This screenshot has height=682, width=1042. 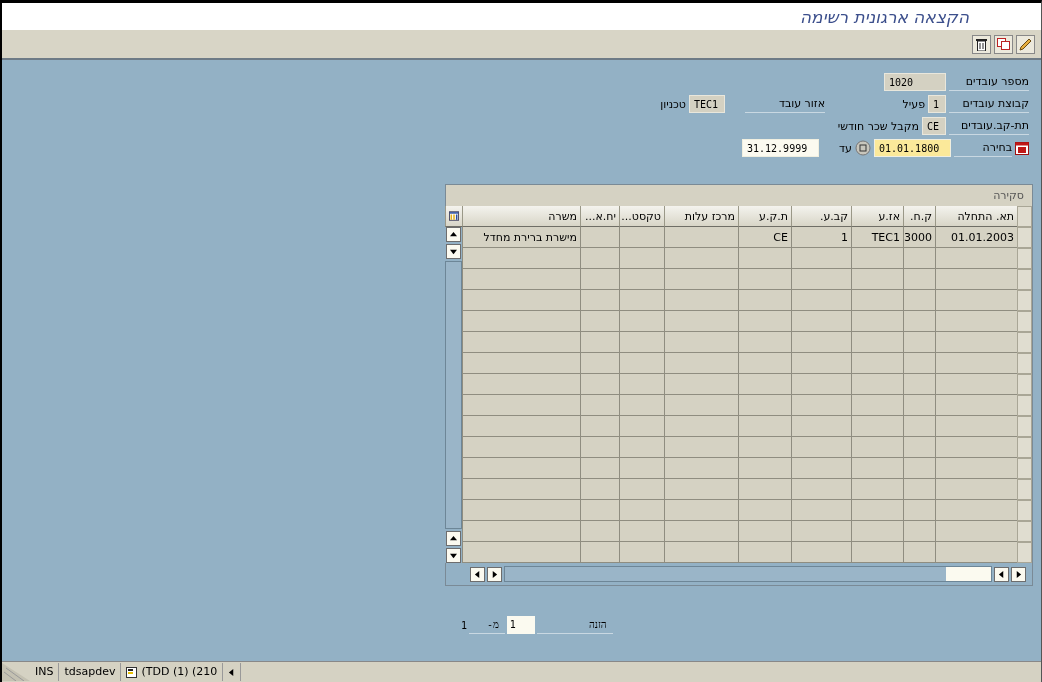 I want to click on employee-group-field: 1, so click(x=937, y=104).